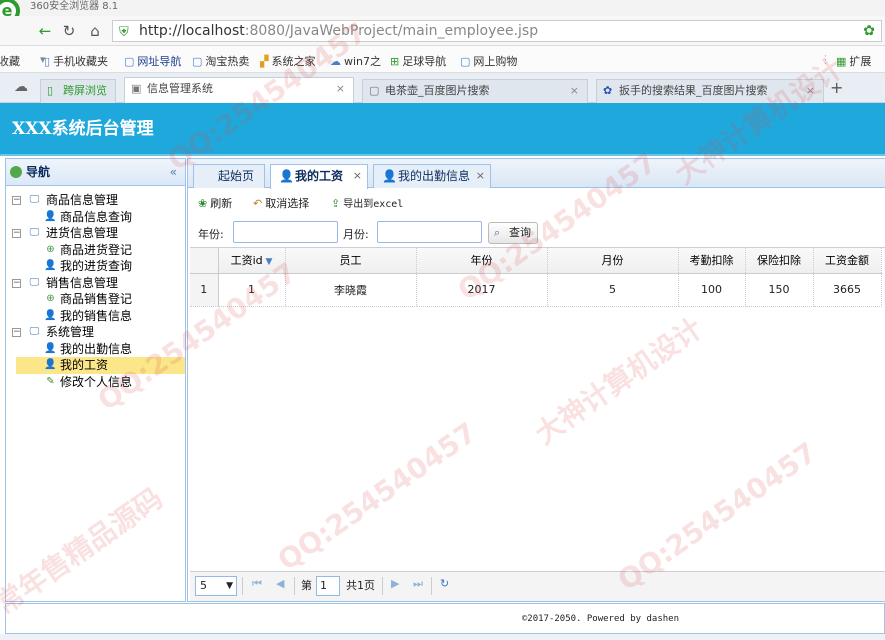 This screenshot has width=885, height=640. Describe the element at coordinates (95, 266) in the screenshot. I see `tree-item-my-purchase: 👤 我的进货查询` at that location.